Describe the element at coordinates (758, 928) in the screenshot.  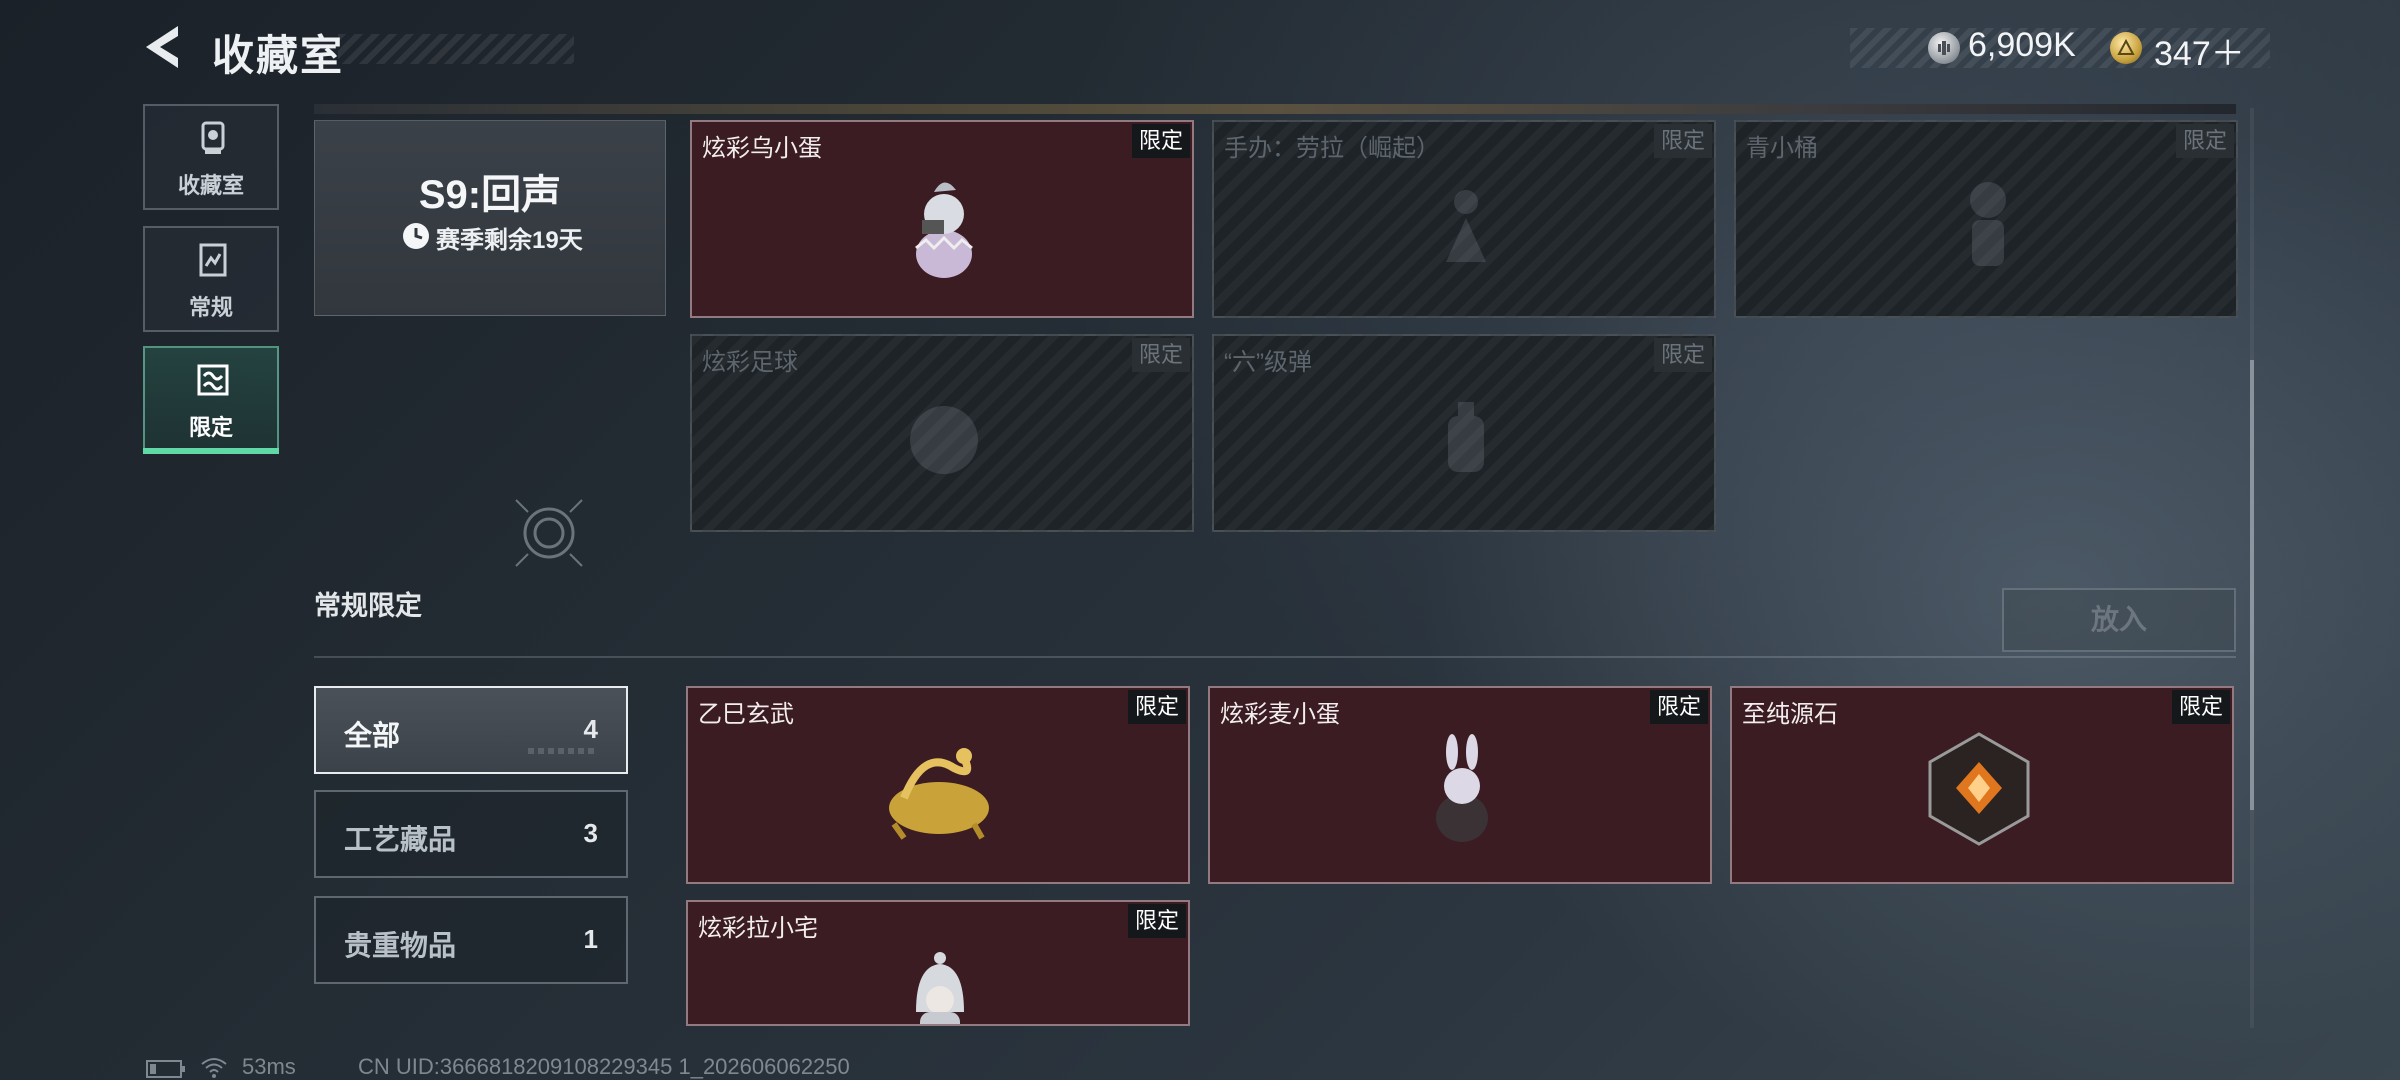
I see `item-name: 炫彩拉小宅` at that location.